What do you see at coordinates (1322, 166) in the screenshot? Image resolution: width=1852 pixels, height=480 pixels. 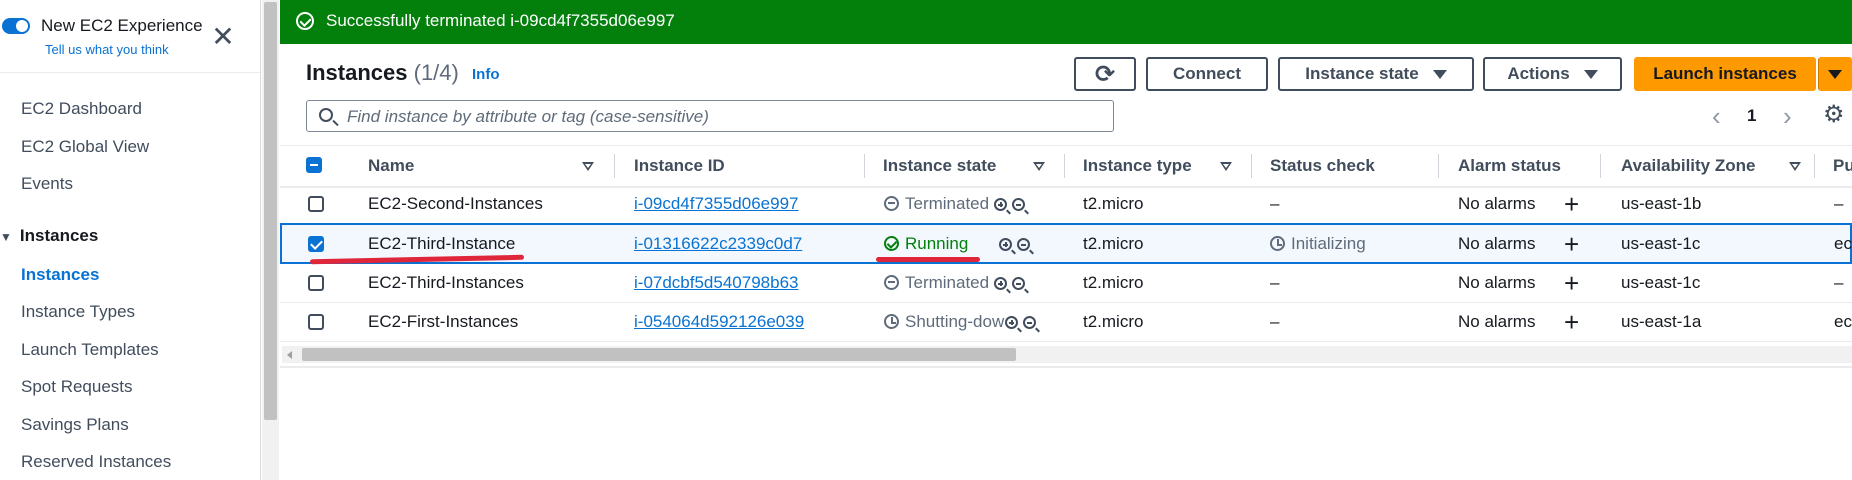 I see `column-header-status-check: Status check` at bounding box center [1322, 166].